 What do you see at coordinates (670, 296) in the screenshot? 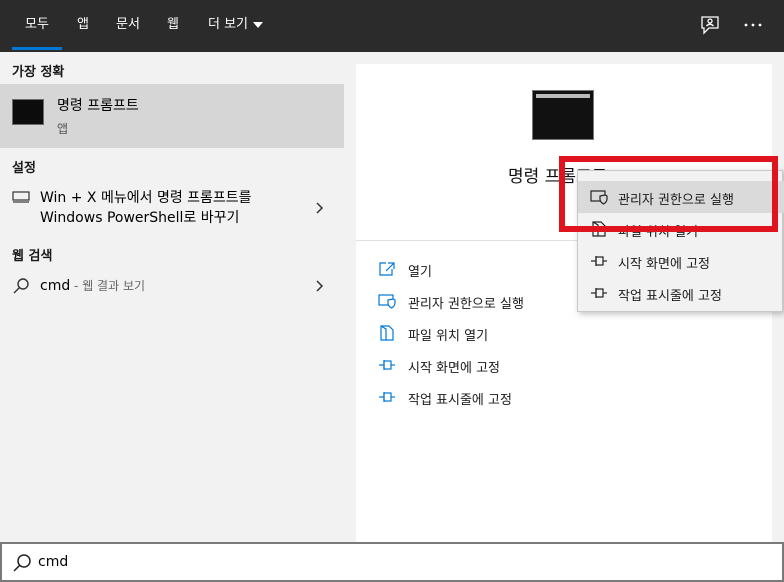
I see `context-pin-to-taskbar-label: 작업 표시줄에 고정` at bounding box center [670, 296].